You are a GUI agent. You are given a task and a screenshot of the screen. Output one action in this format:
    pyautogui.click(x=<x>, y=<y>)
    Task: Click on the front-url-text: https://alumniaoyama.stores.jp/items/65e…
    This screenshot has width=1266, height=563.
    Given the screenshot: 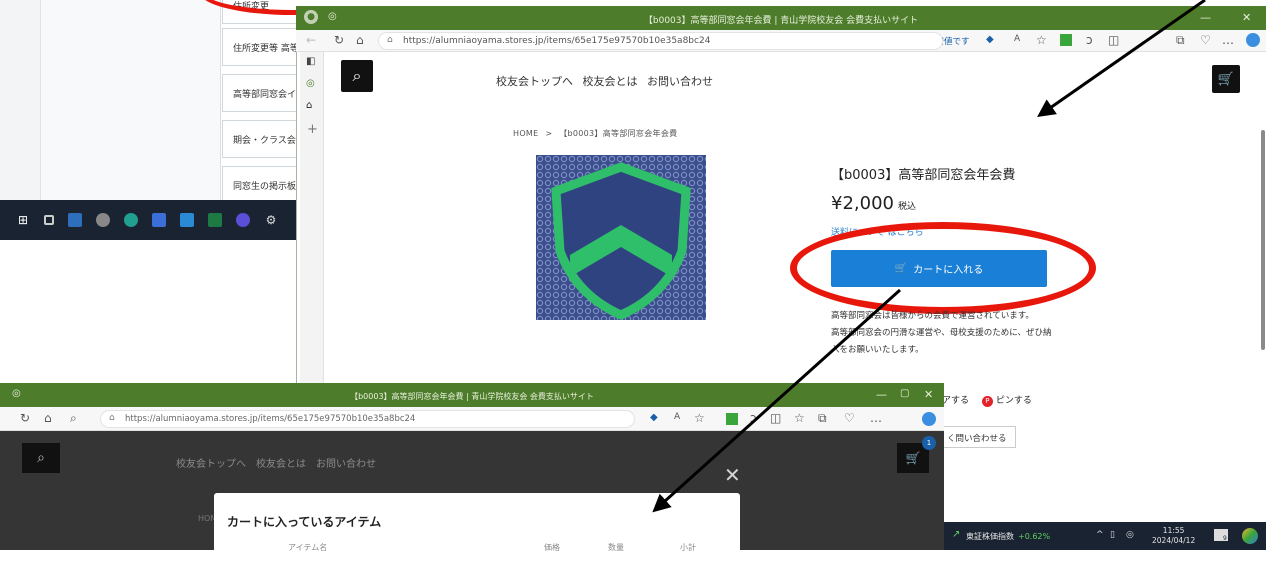 What is the action you would take?
    pyautogui.click(x=270, y=419)
    